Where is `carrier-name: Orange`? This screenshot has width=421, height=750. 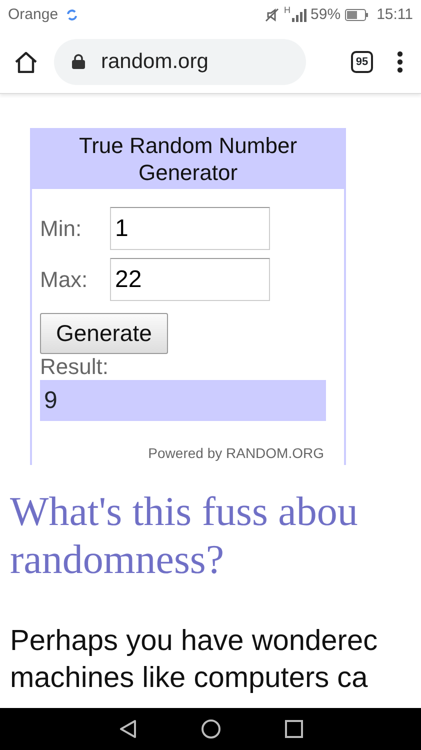 carrier-name: Orange is located at coordinates (33, 14).